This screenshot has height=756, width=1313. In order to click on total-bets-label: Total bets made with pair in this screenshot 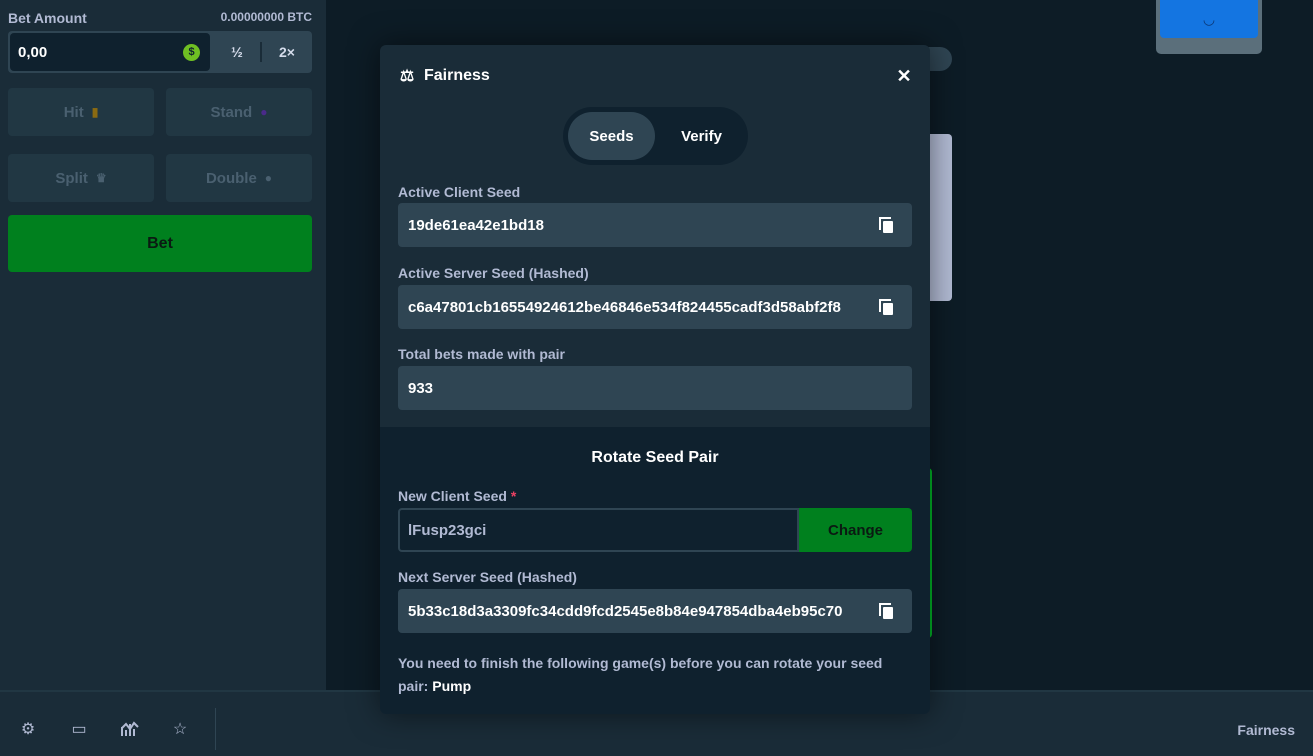, I will do `click(481, 354)`.